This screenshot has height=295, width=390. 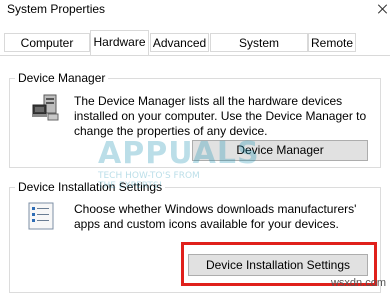 I want to click on footer-watermark: wsxdn.com, so click(x=358, y=283).